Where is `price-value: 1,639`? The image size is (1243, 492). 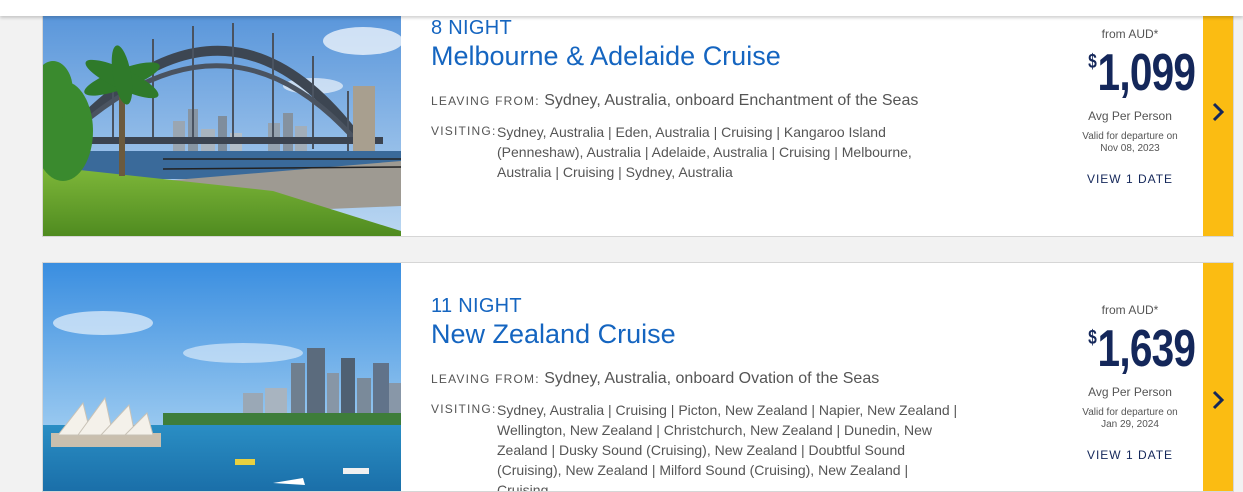
price-value: 1,639 is located at coordinates (1146, 349).